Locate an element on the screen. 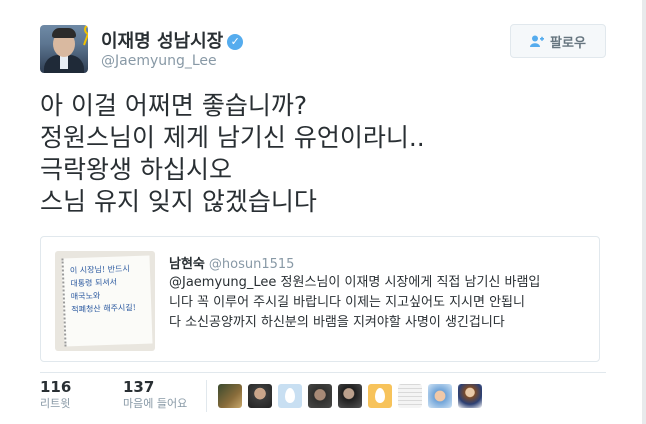  retweet-label: 리트윗 is located at coordinates (55, 403).